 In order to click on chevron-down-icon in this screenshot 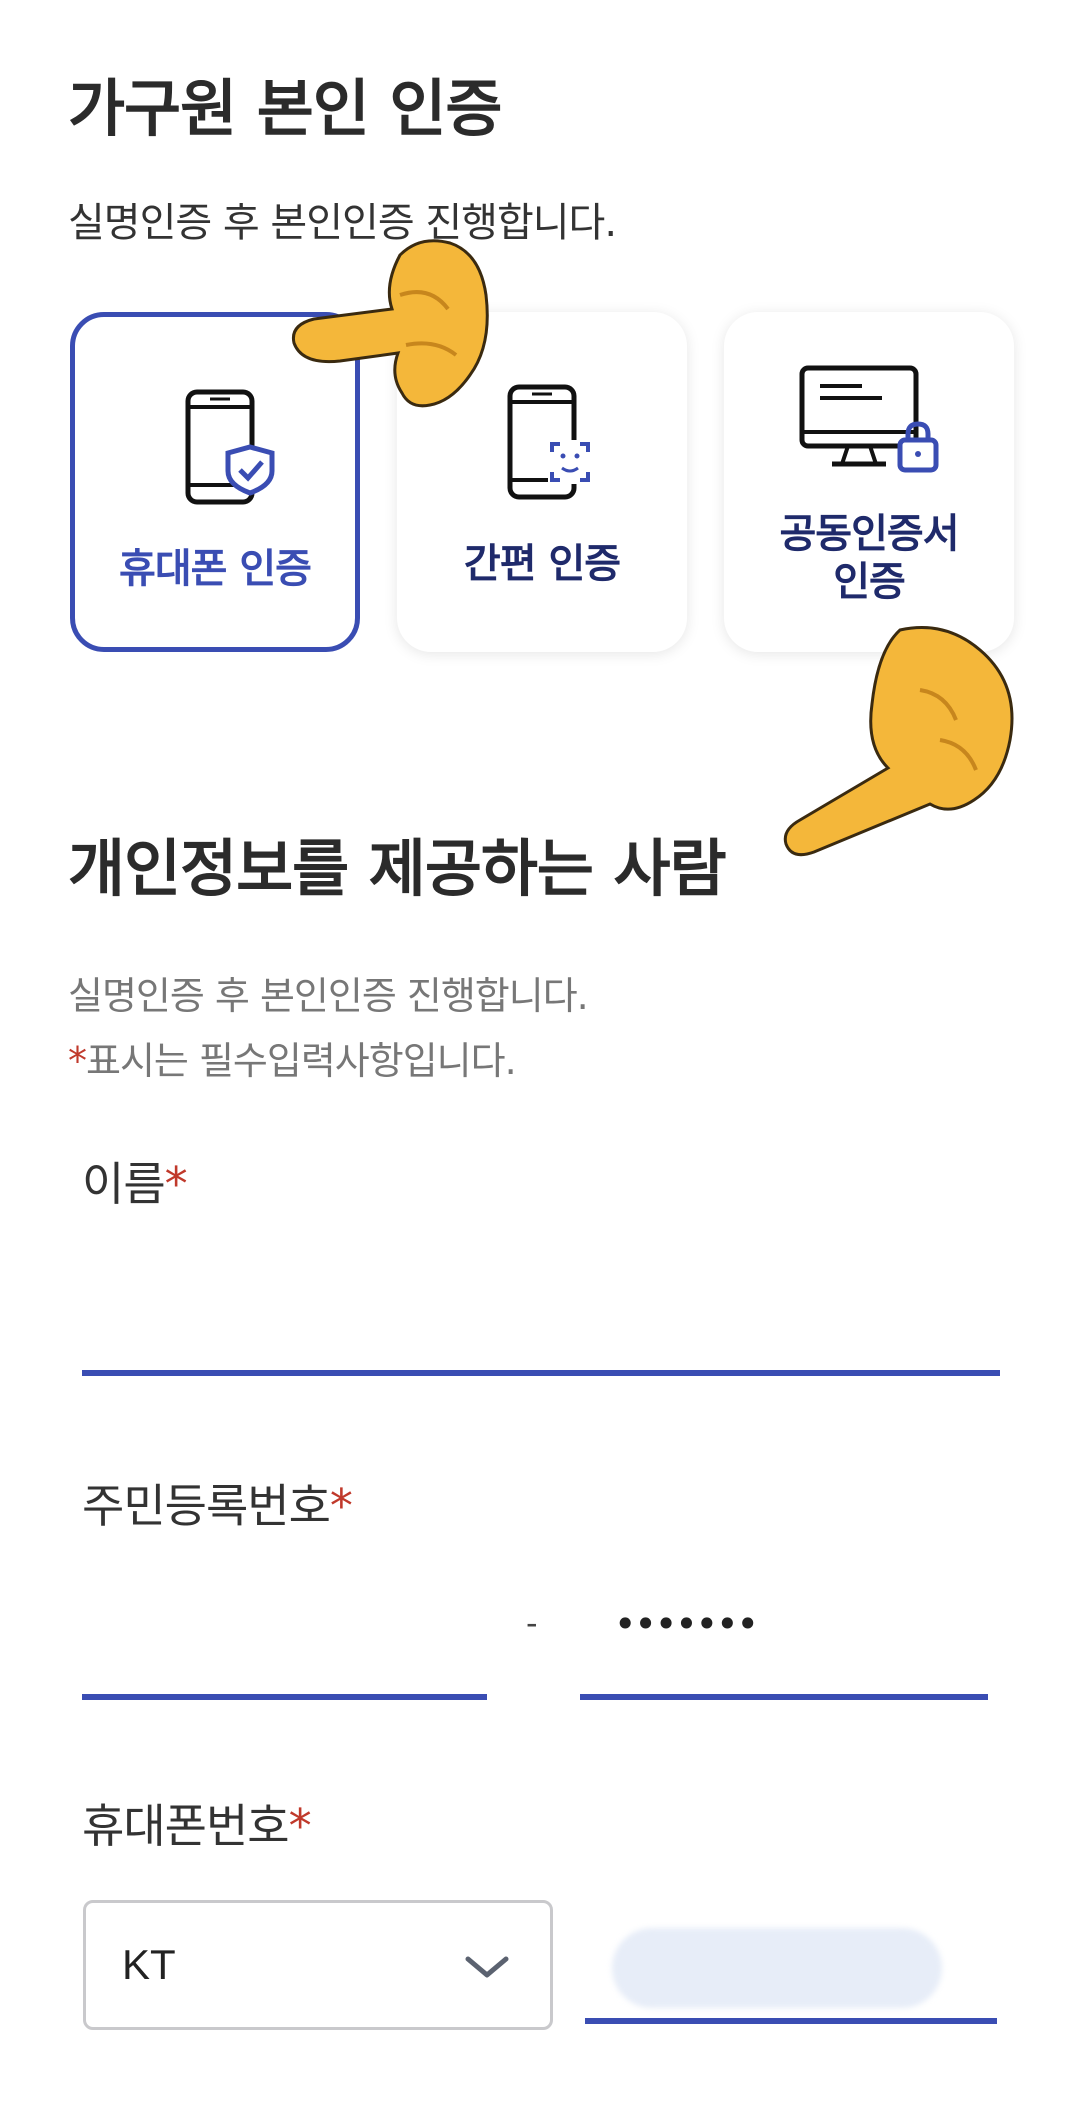, I will do `click(487, 1967)`.